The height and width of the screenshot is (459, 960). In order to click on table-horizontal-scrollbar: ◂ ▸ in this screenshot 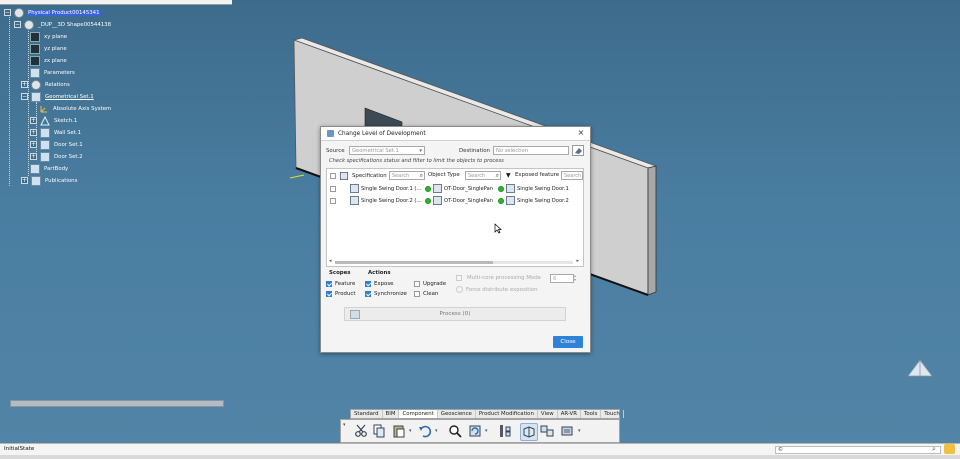, I will do `click(454, 261)`.